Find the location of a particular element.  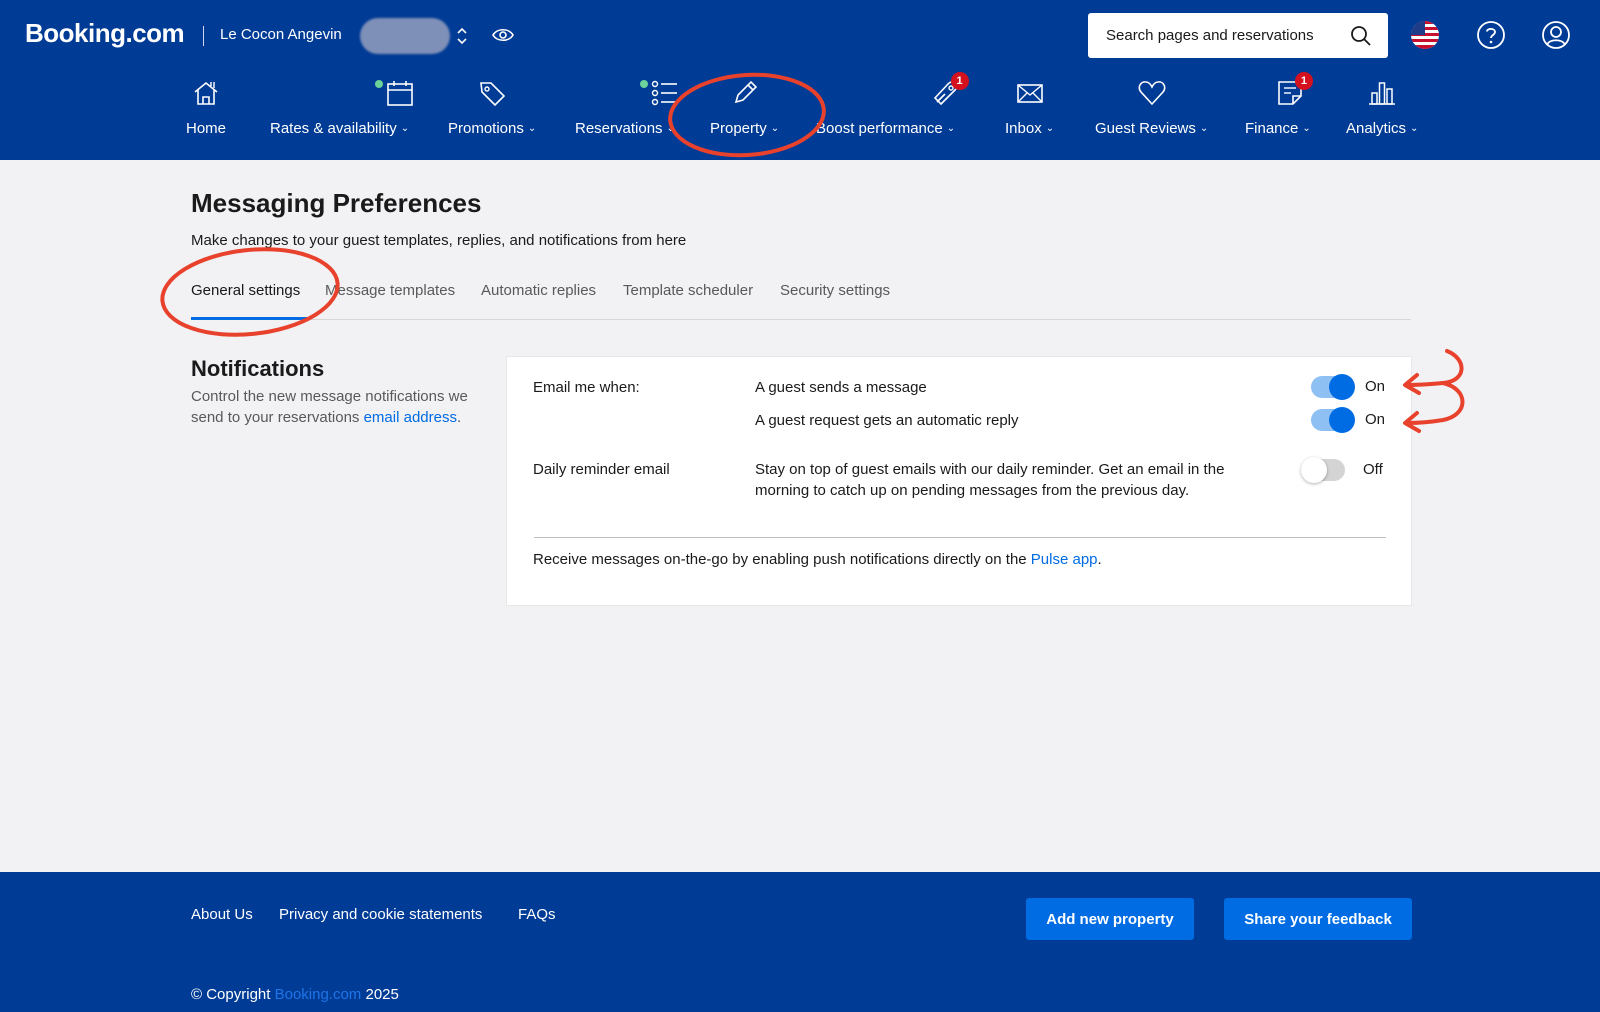

search-placeholder: Search pages and reservations is located at coordinates (1210, 35).